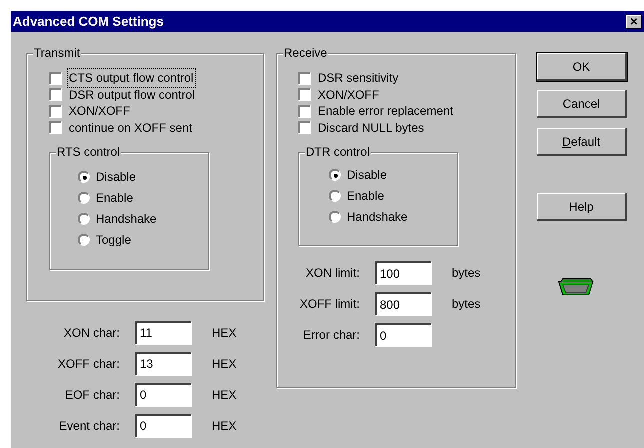 This screenshot has width=644, height=448. What do you see at coordinates (576, 288) in the screenshot?
I see `serial-connector-icon` at bounding box center [576, 288].